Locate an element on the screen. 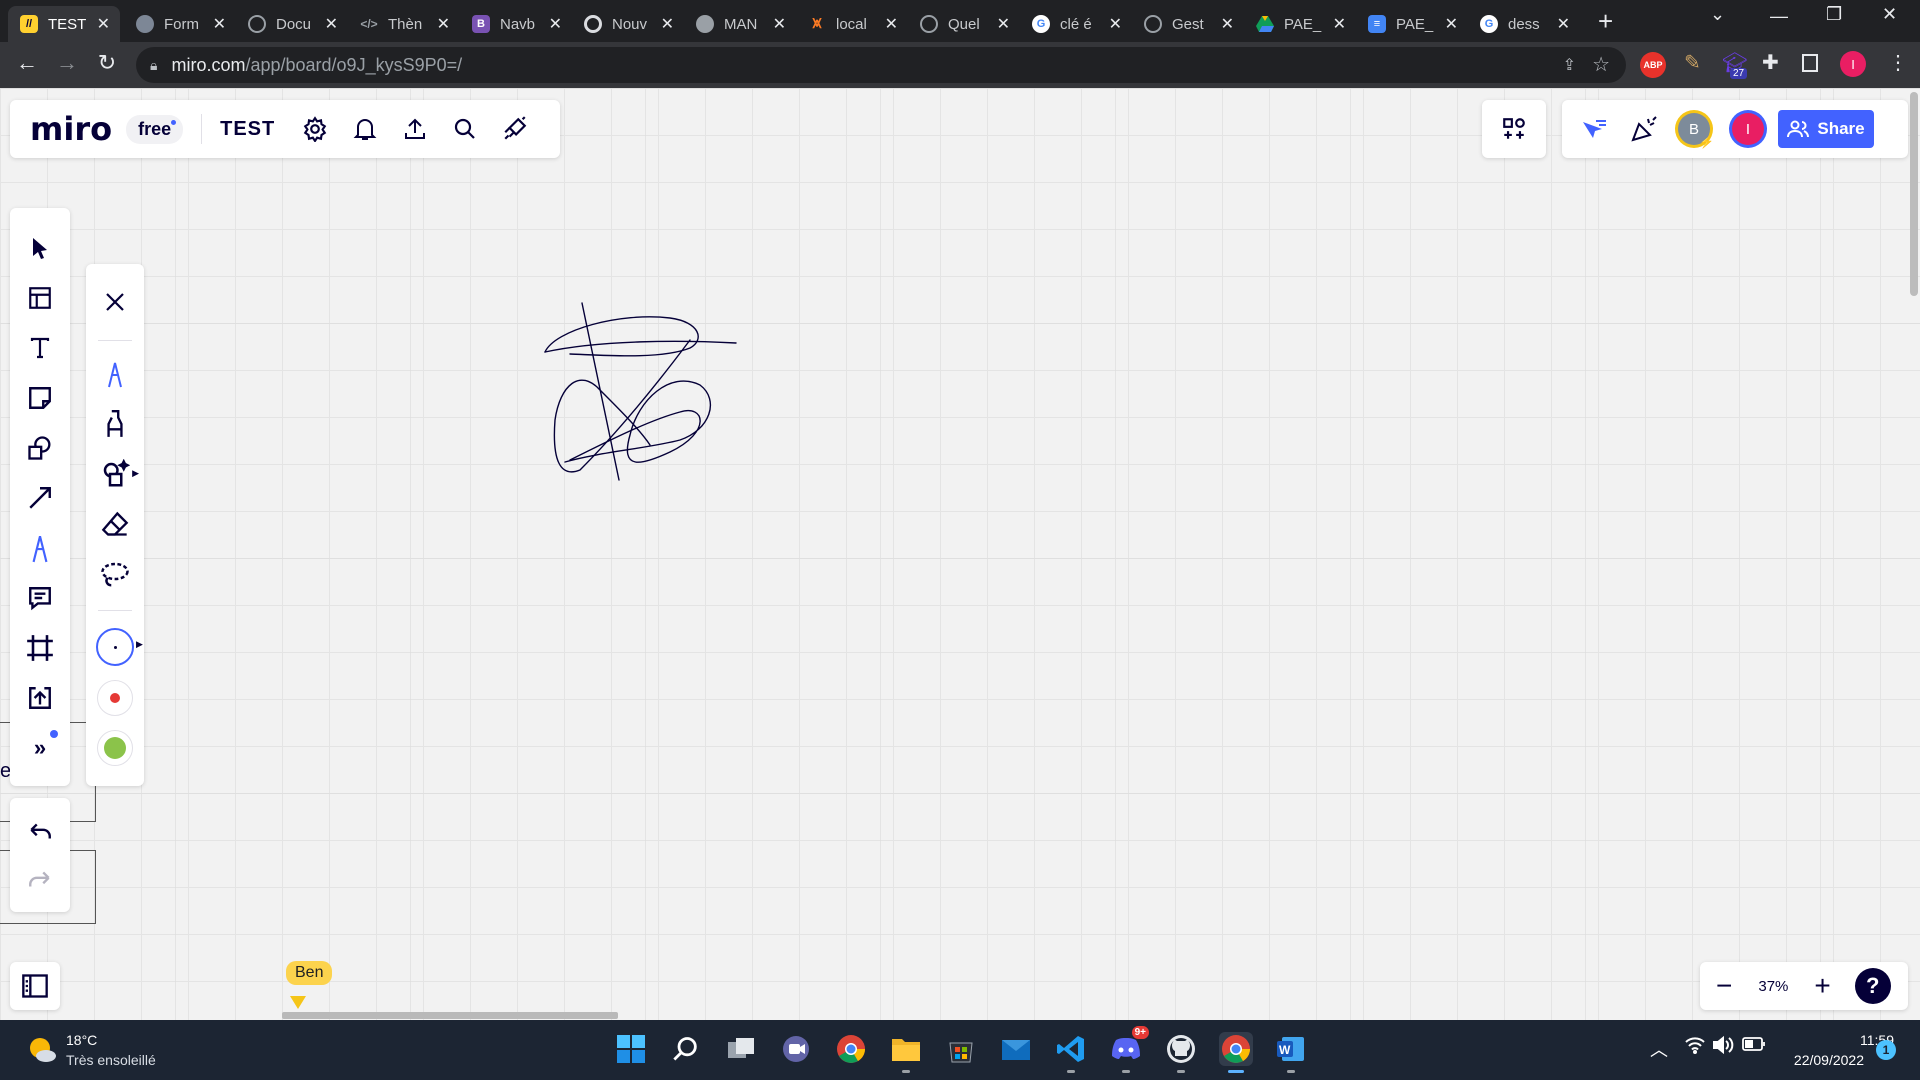 This screenshot has height=1080, width=1920. text-tool-icon is located at coordinates (40, 348).